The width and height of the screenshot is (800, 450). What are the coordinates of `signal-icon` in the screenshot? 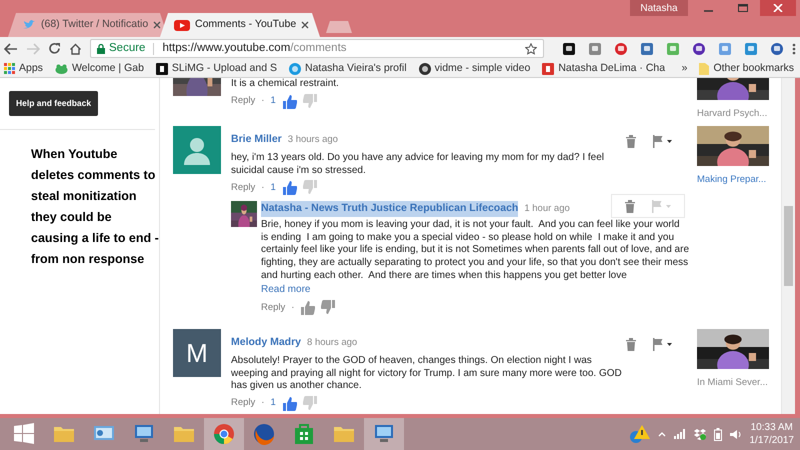 It's located at (680, 434).